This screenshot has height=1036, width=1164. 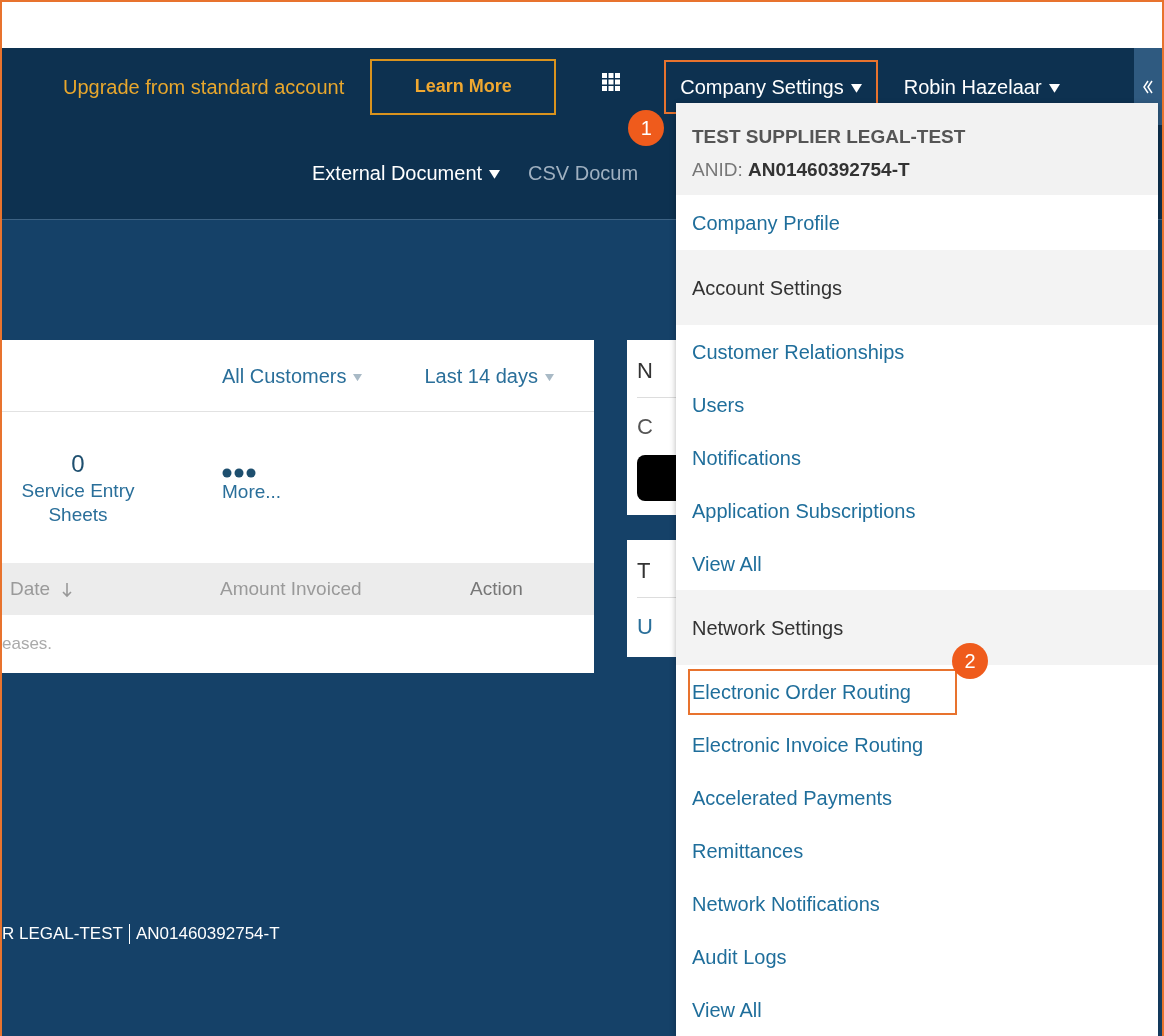 What do you see at coordinates (981, 86) in the screenshot?
I see `menu-button: Robin Hazelaar` at bounding box center [981, 86].